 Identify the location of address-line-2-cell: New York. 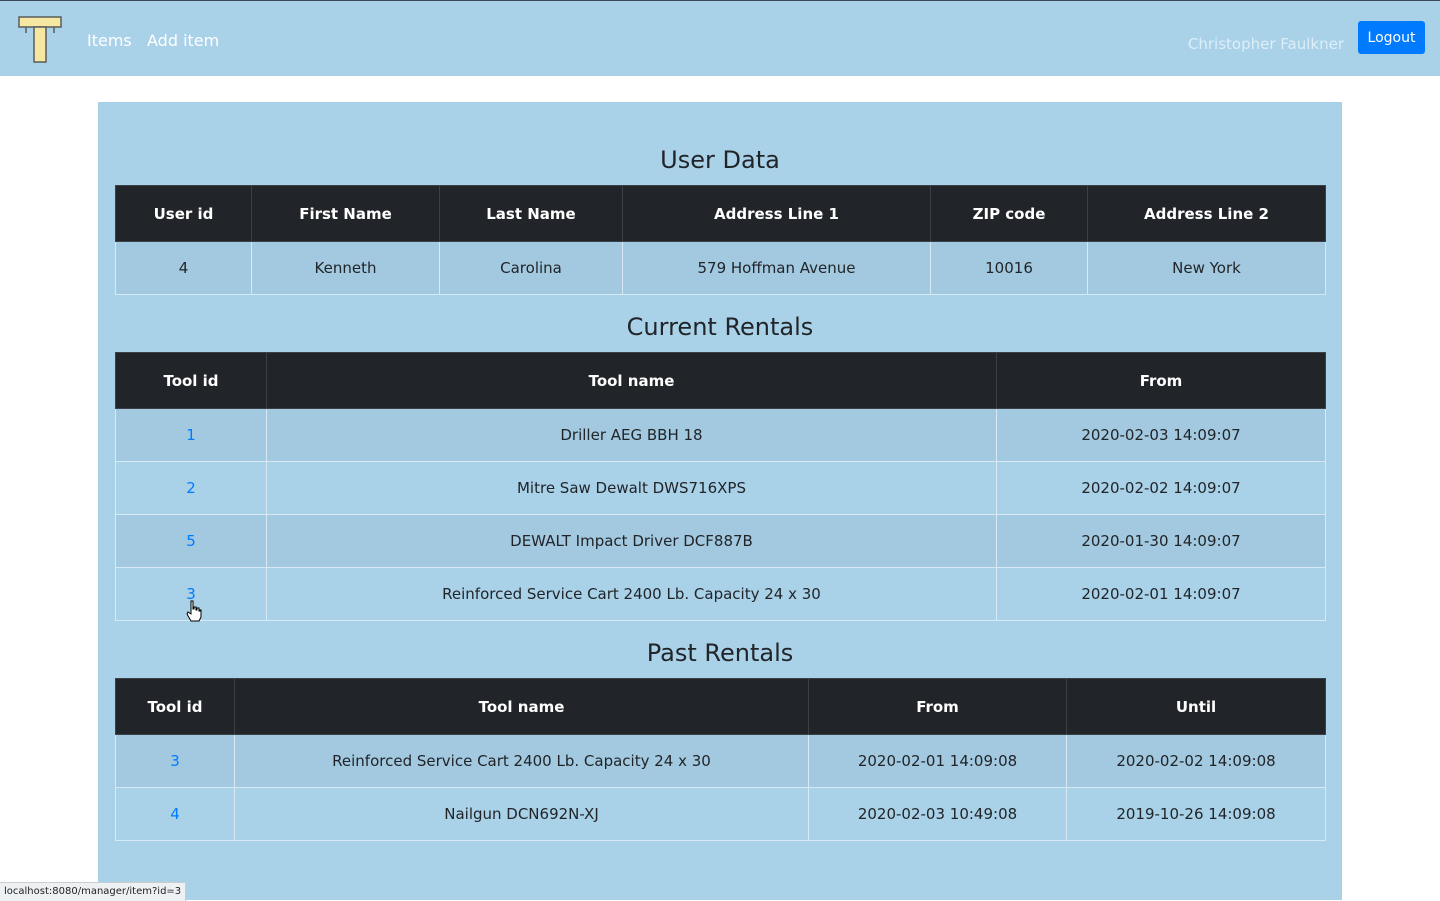
(1206, 268).